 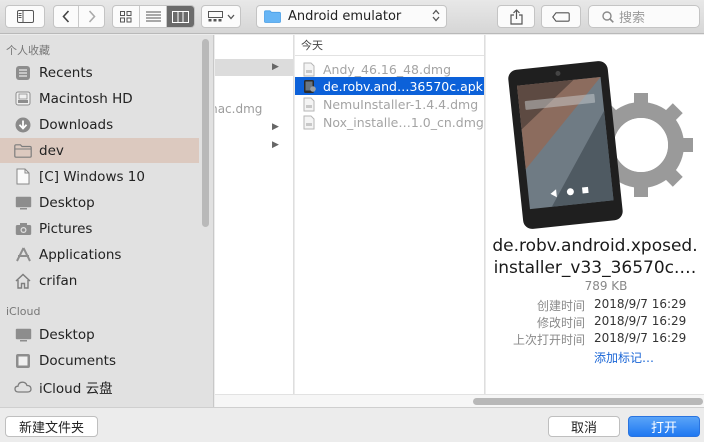 I want to click on gallery-view-icon, so click(x=215, y=16).